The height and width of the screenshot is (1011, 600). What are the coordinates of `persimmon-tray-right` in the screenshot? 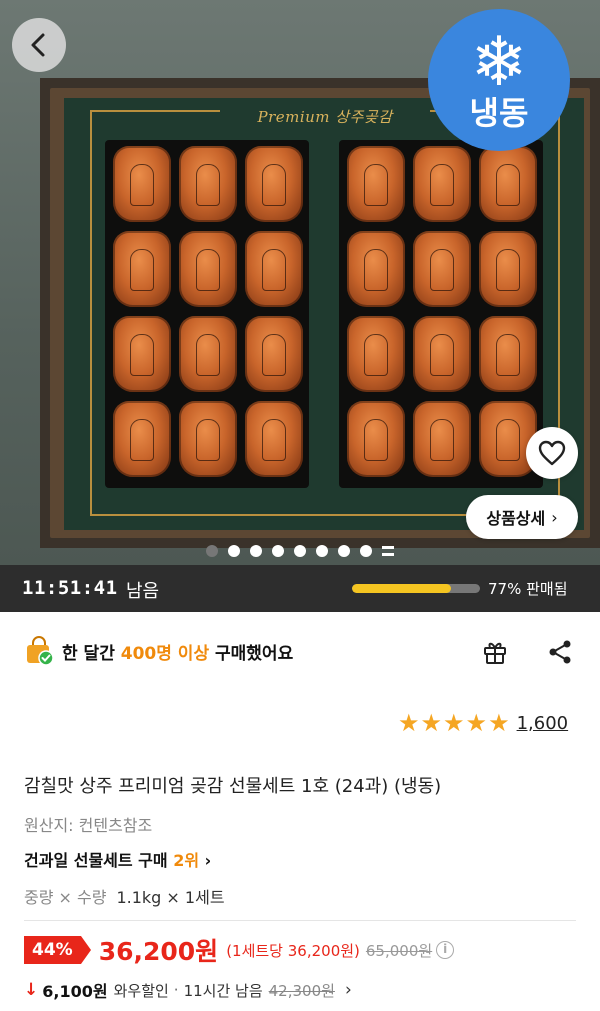 It's located at (441, 314).